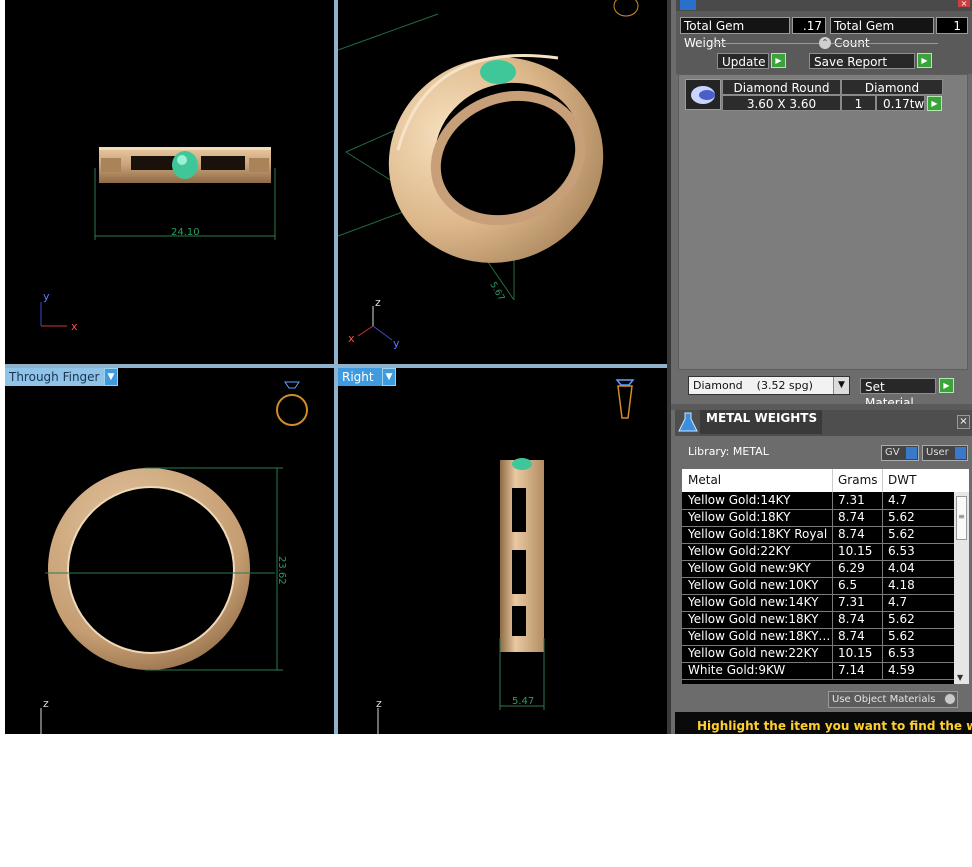 The width and height of the screenshot is (972, 867). I want to click on set-material-button: Set Material, so click(898, 394).